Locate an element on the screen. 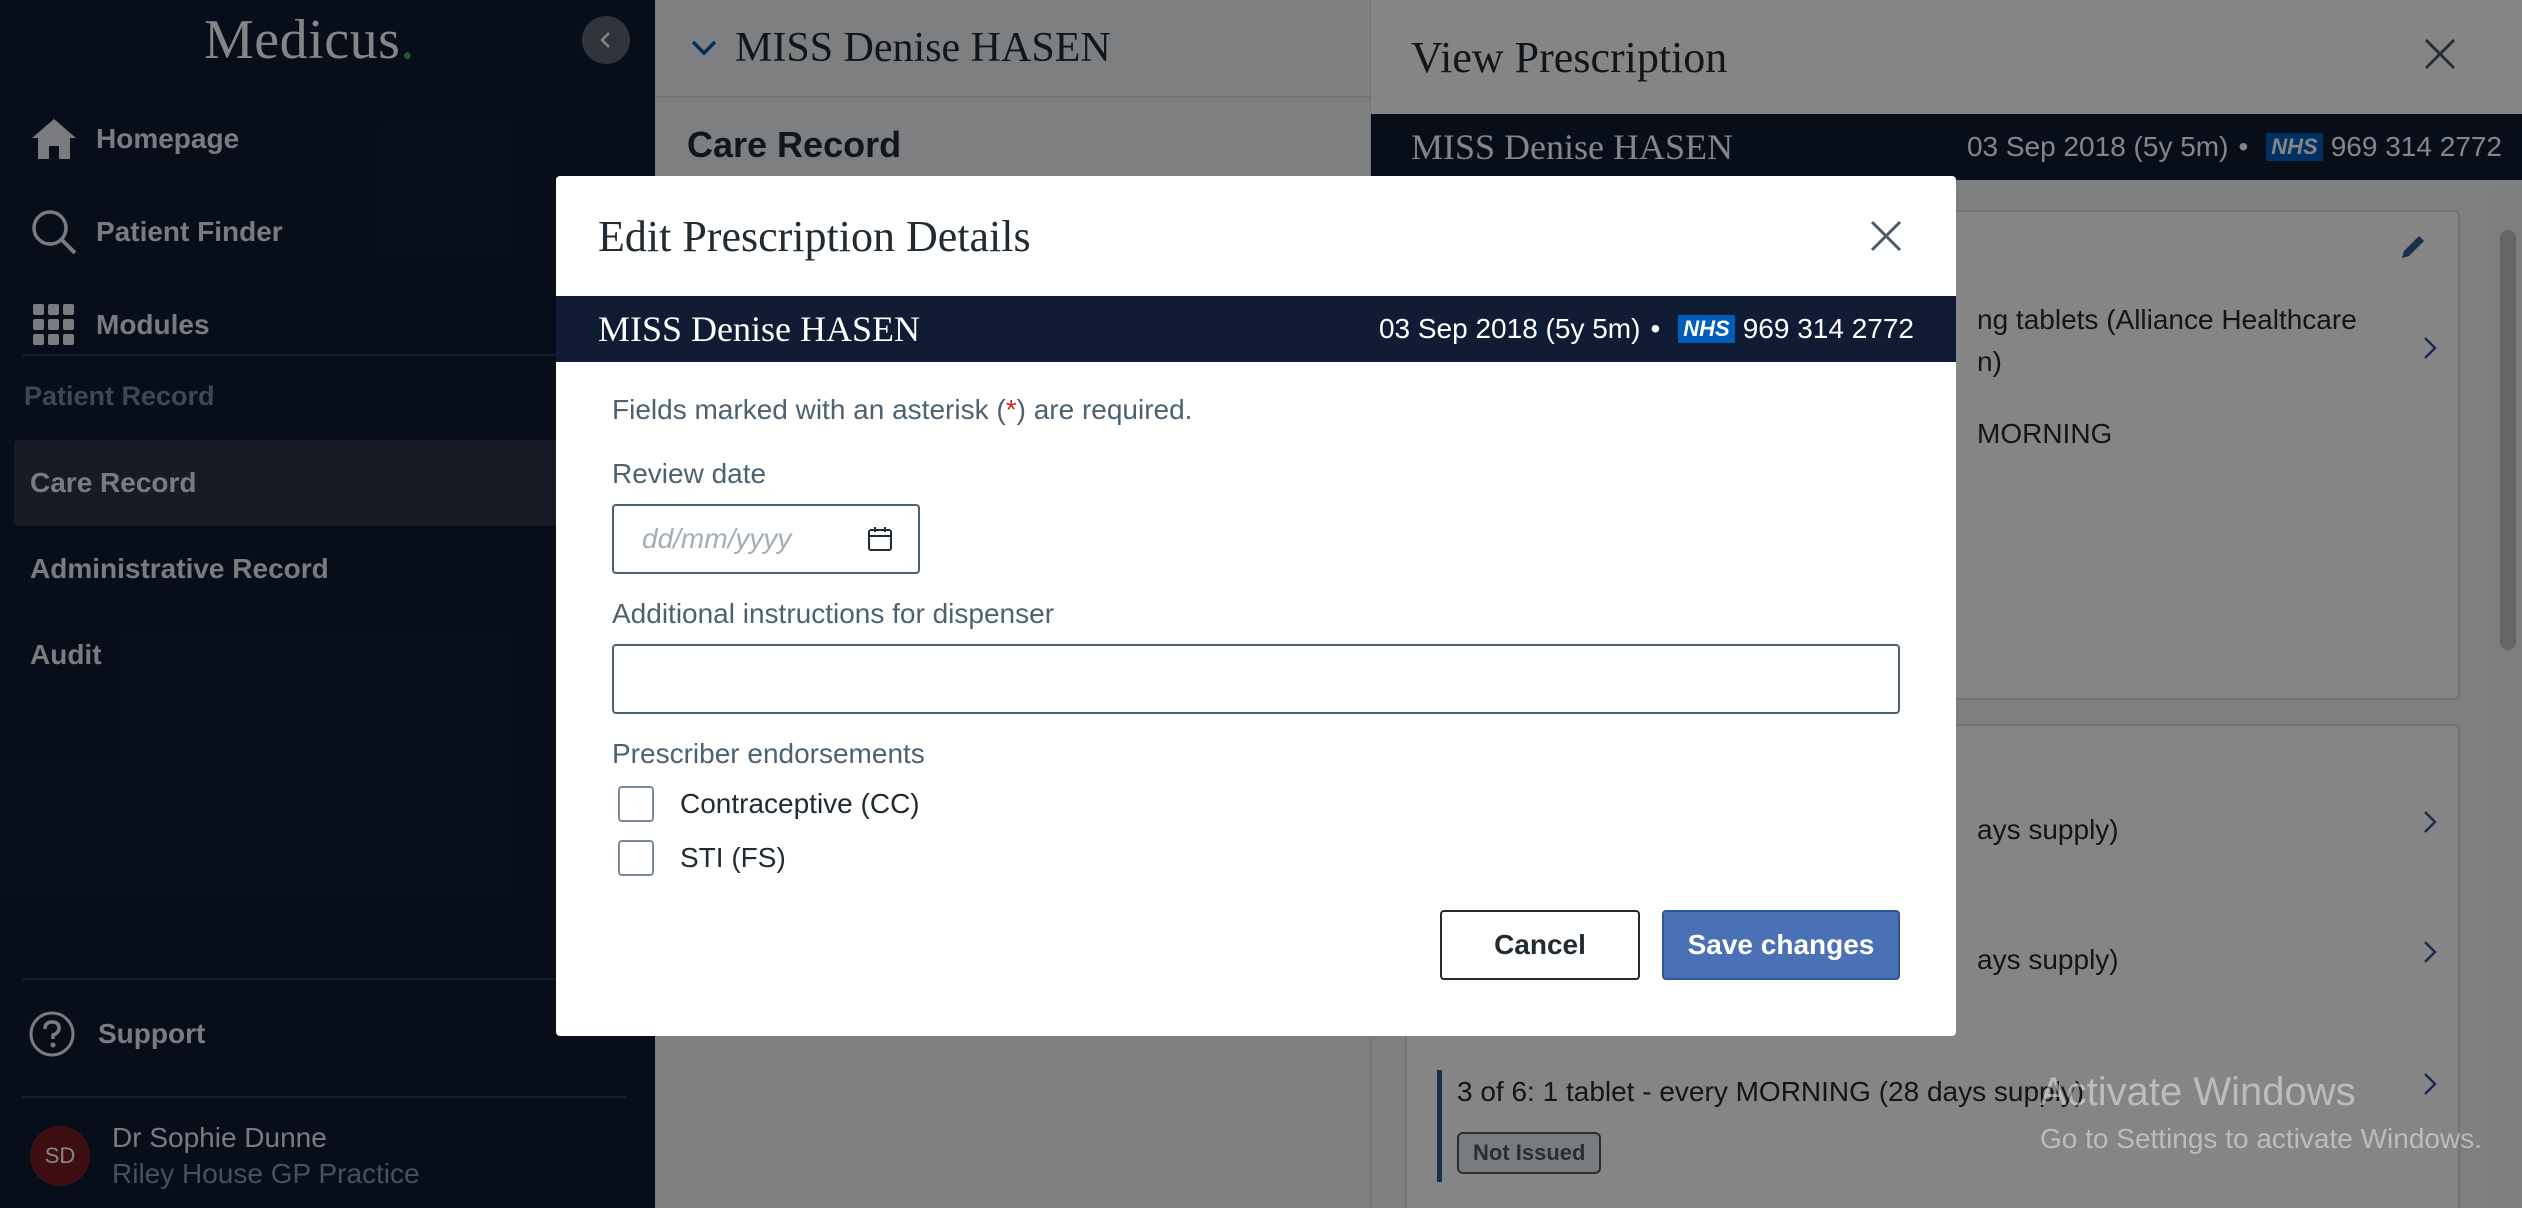  endorsements-label: Prescriber endorsements is located at coordinates (768, 753).